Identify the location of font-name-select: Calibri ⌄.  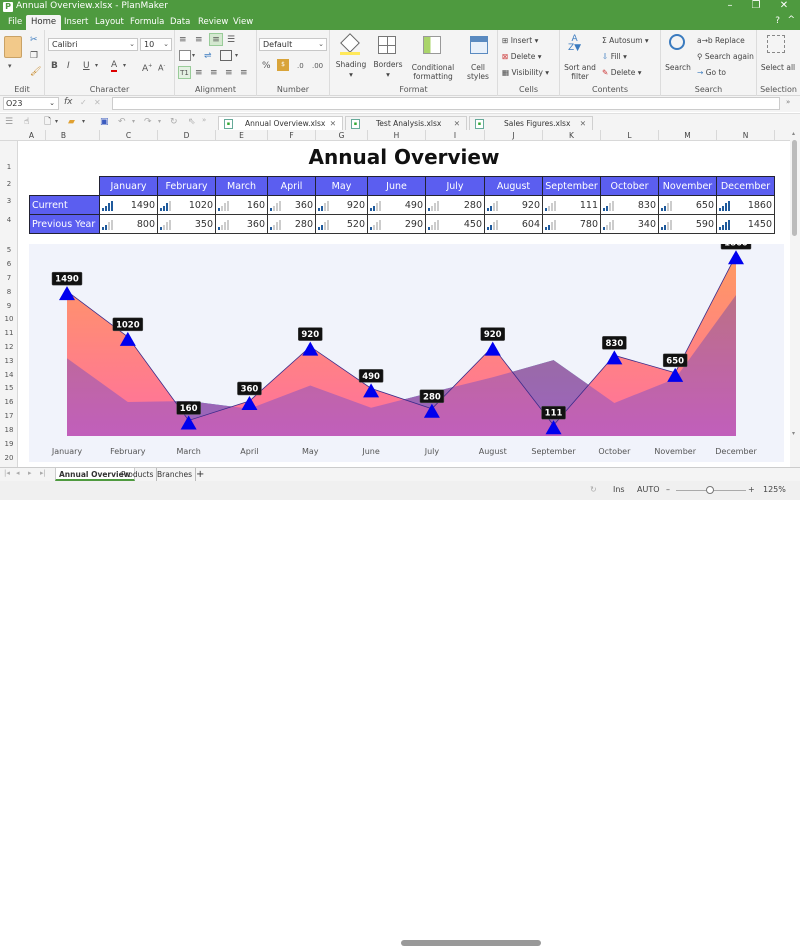
(93, 44).